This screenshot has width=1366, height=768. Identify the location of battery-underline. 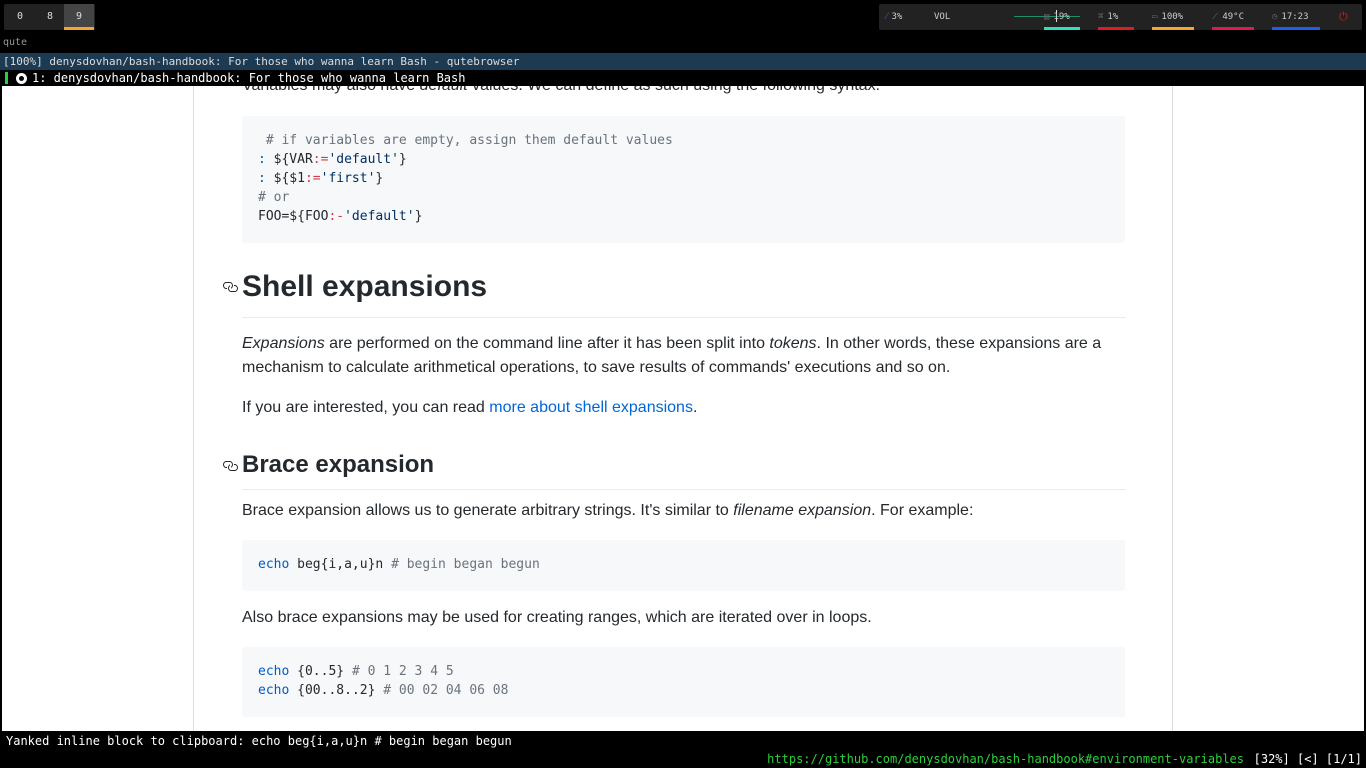
(1173, 28).